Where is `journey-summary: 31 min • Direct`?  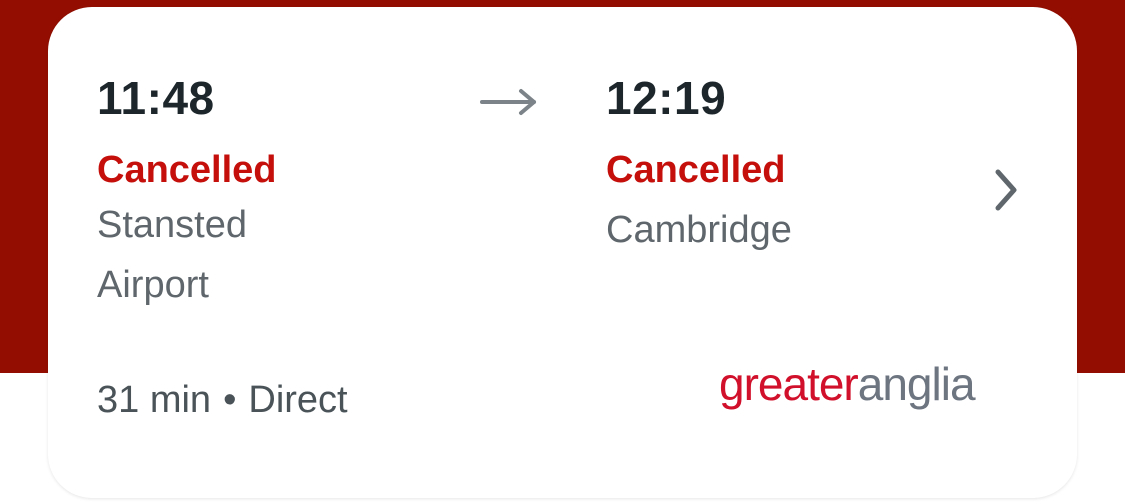 journey-summary: 31 min • Direct is located at coordinates (222, 400).